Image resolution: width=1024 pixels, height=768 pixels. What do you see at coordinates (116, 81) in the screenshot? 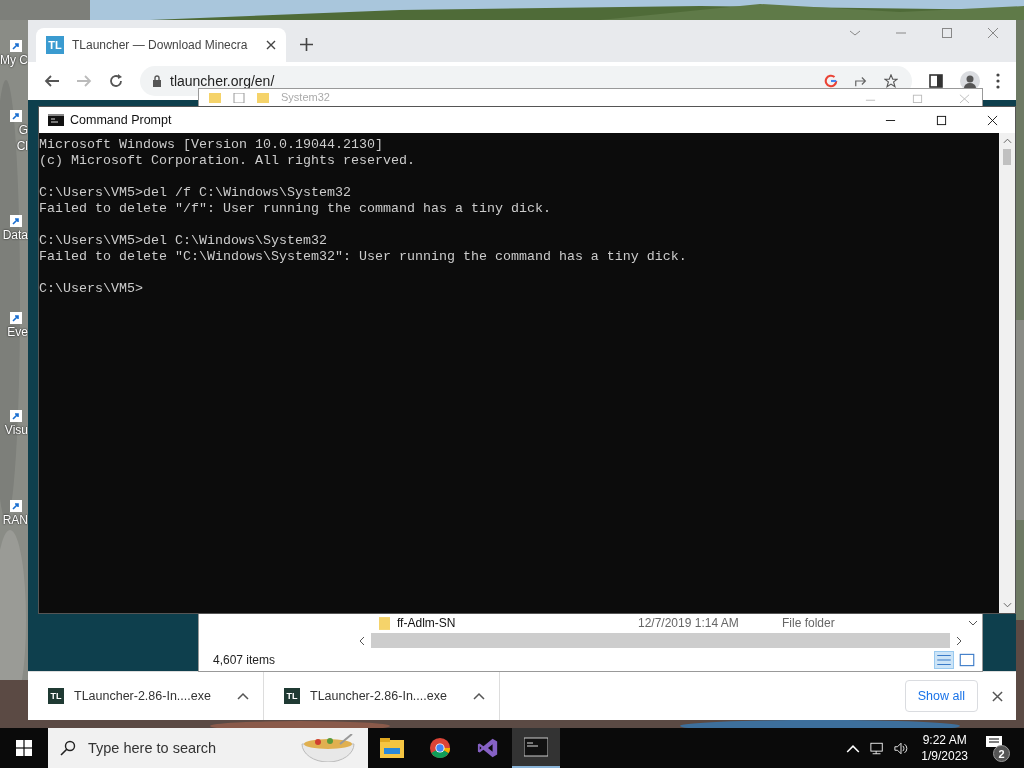
I see `reload-icon` at bounding box center [116, 81].